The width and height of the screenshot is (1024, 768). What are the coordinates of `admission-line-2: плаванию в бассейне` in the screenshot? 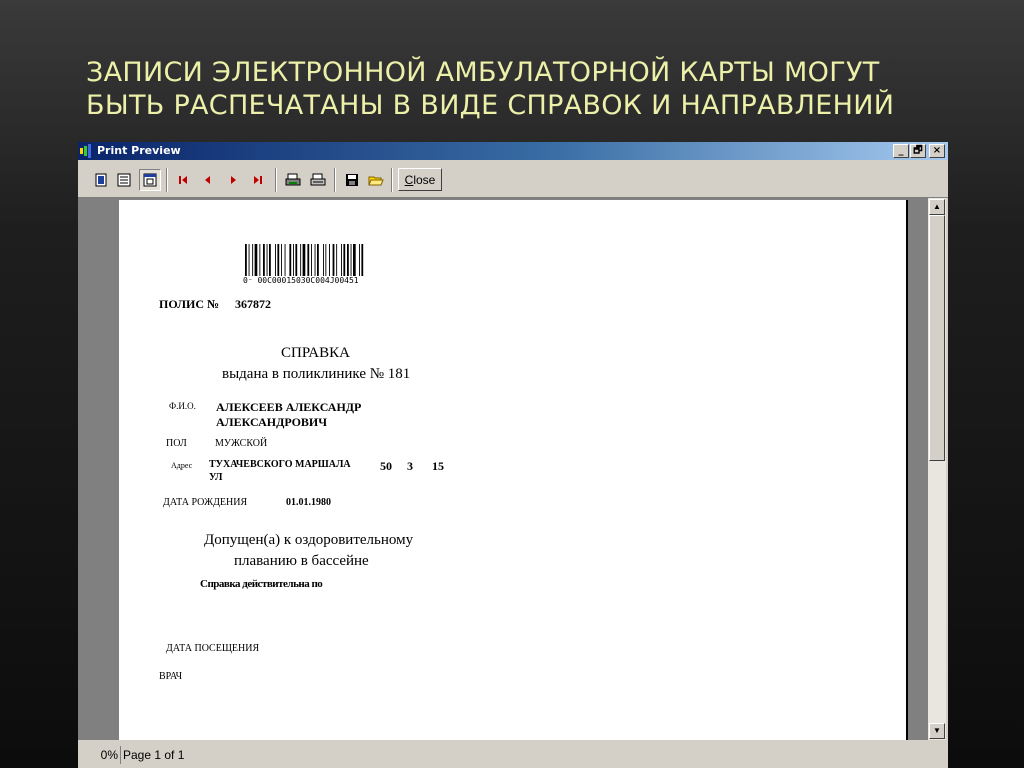 It's located at (301, 561).